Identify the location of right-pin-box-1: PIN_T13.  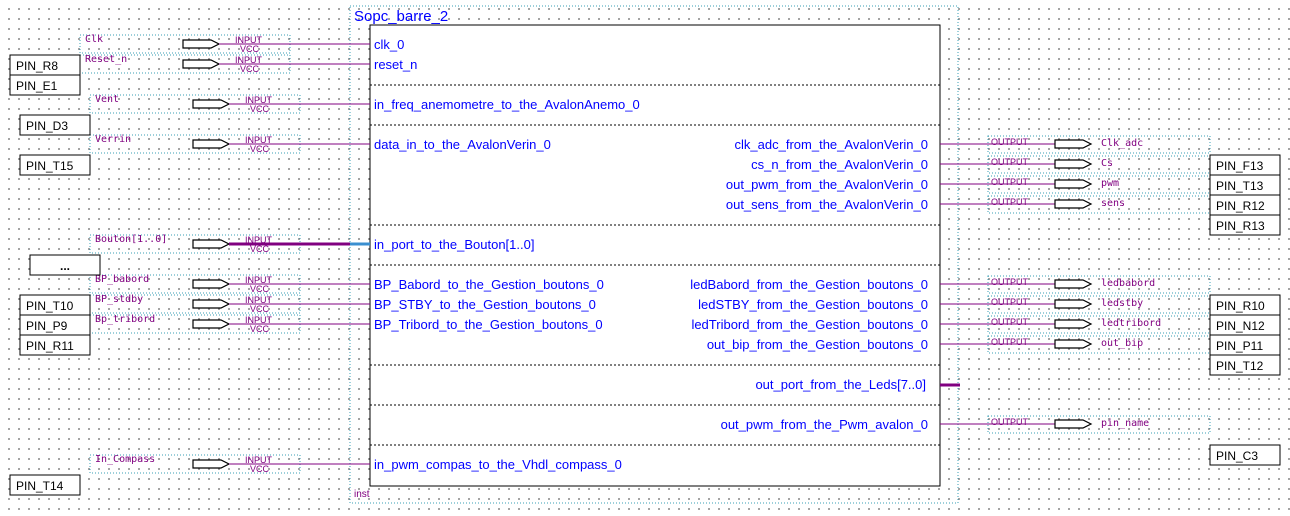
(1245, 185).